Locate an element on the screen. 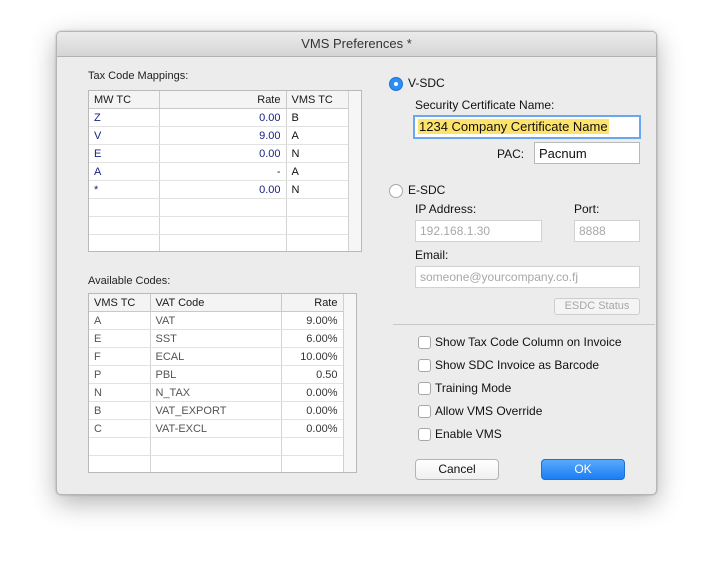 The width and height of the screenshot is (711, 574). vms-tc-cell: P is located at coordinates (120, 374).